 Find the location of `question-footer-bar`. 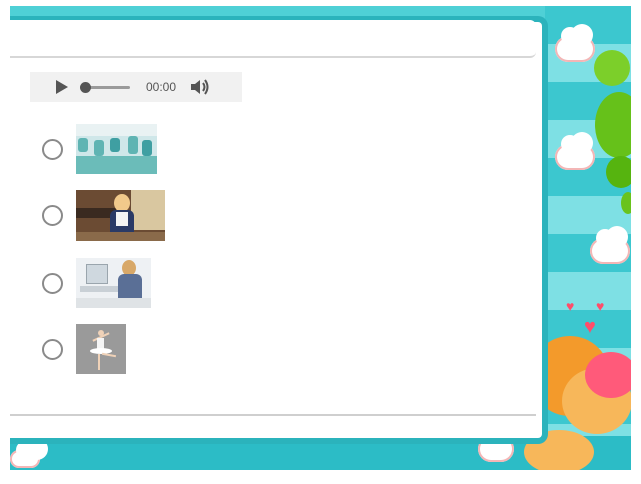

question-footer-bar is located at coordinates (273, 427).